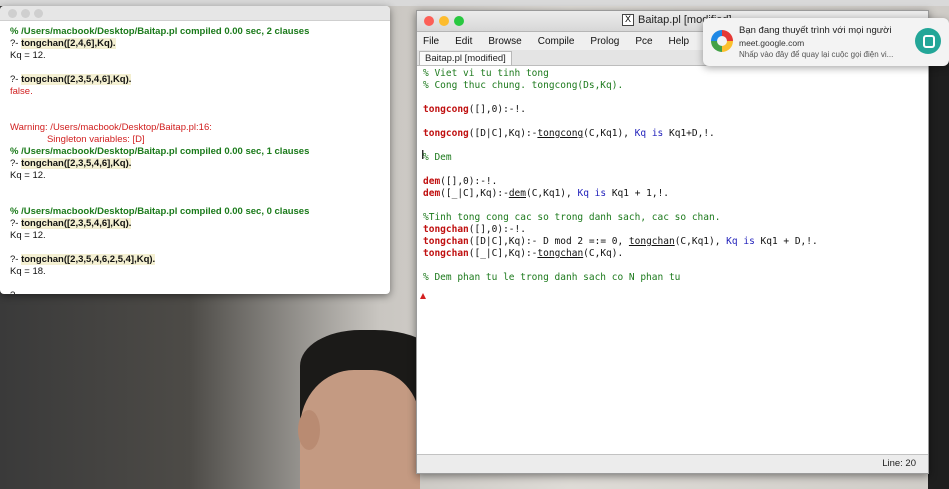  What do you see at coordinates (556, 41) in the screenshot?
I see `menu-compile: Compile` at bounding box center [556, 41].